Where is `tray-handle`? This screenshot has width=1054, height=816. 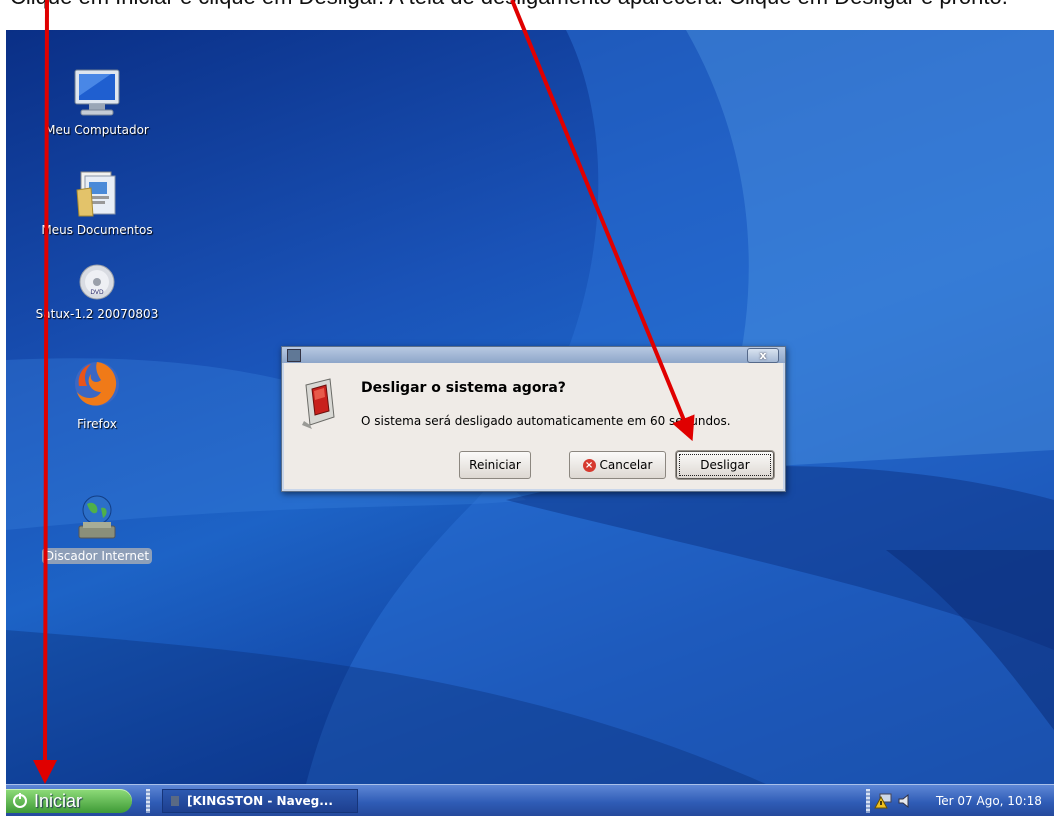
tray-handle is located at coordinates (868, 801).